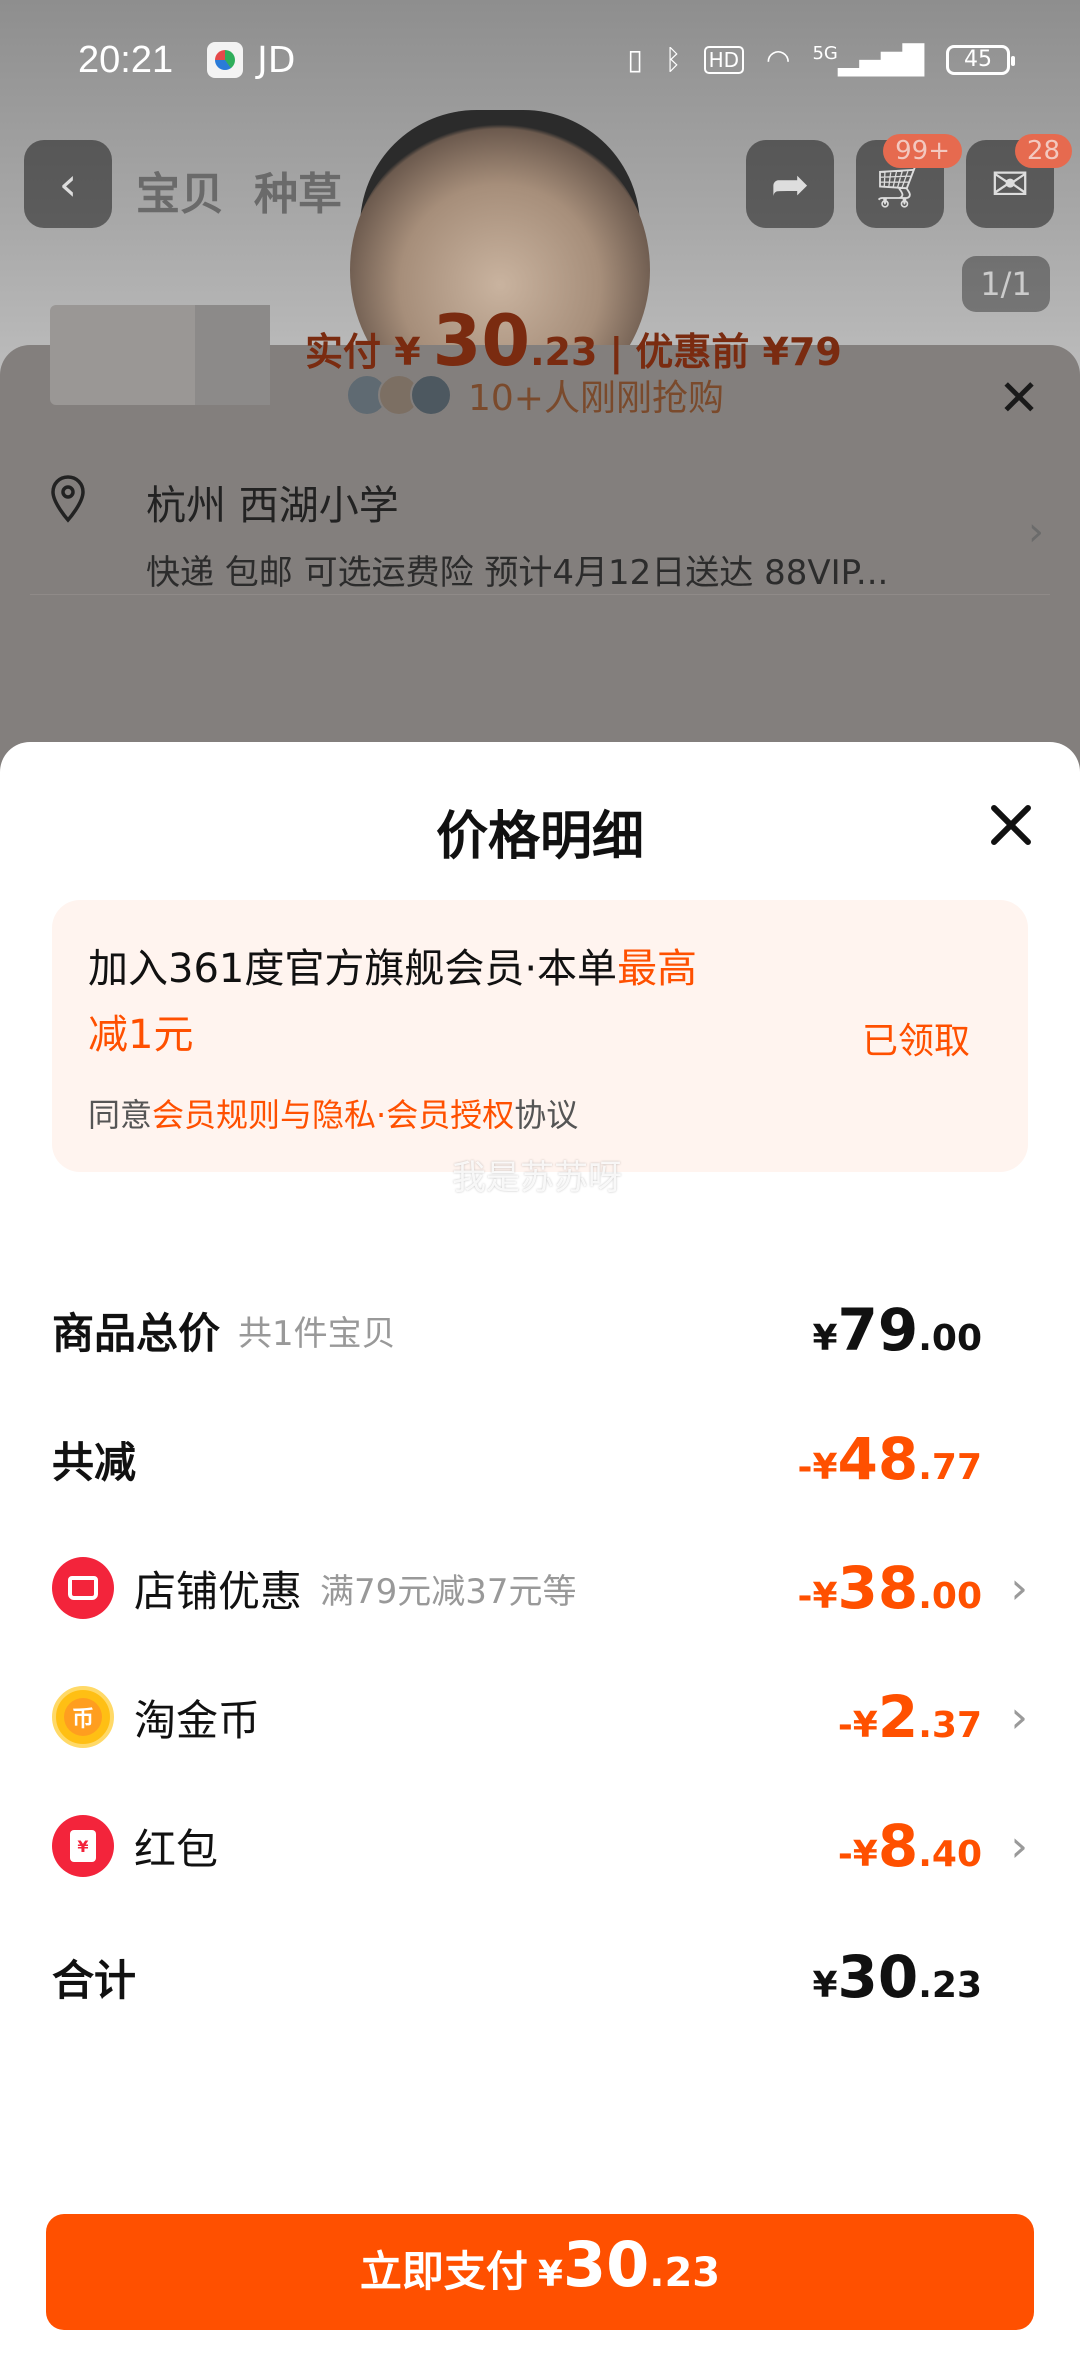 This screenshot has width=1080, height=2376. I want to click on row-total-reduce-amount: -¥ 48.77, so click(890, 1459).